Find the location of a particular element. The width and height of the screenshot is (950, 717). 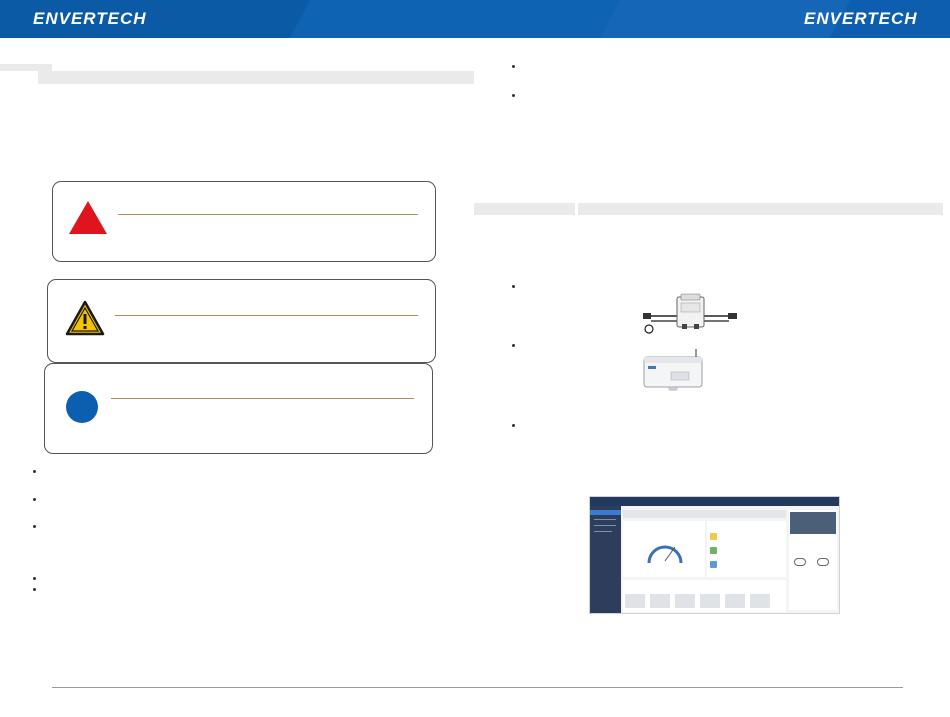

footer-divider is located at coordinates (477, 687).